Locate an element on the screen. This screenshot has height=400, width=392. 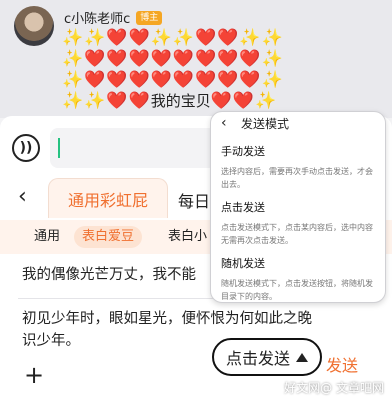
sender-row: c小陈老师c 博主 is located at coordinates (113, 17).